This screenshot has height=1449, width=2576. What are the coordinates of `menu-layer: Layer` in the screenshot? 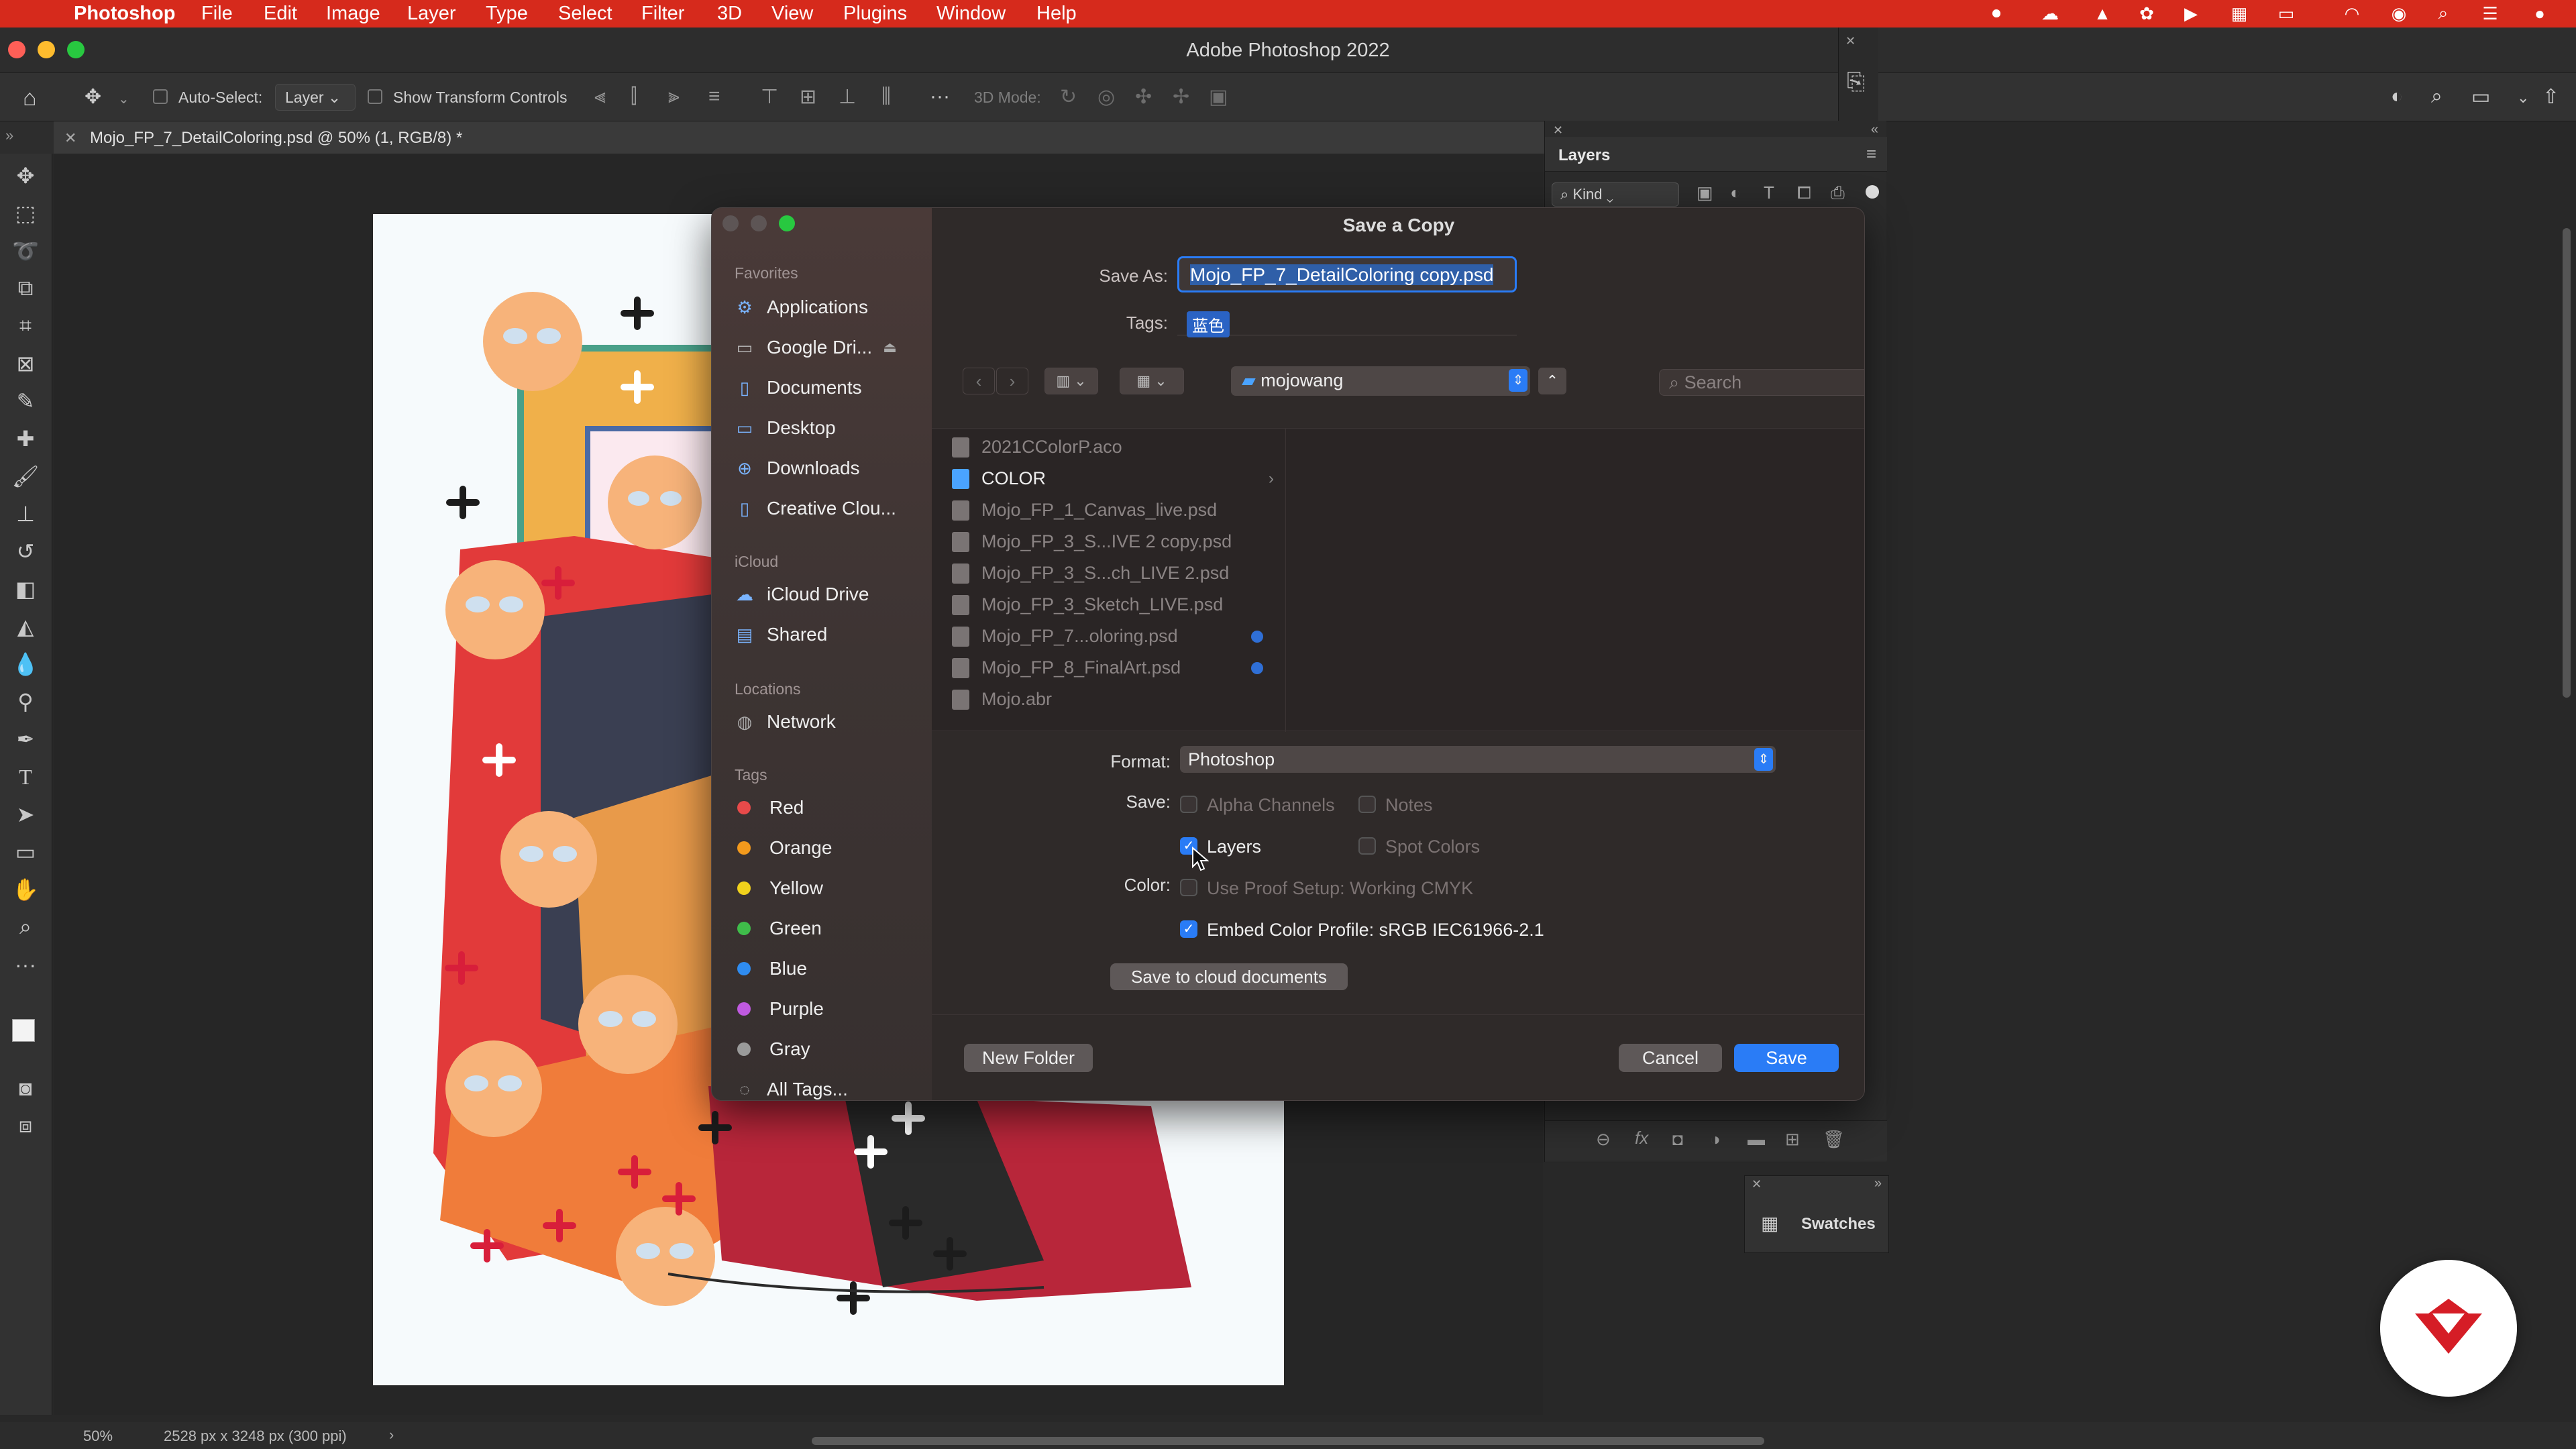 It's located at (431, 14).